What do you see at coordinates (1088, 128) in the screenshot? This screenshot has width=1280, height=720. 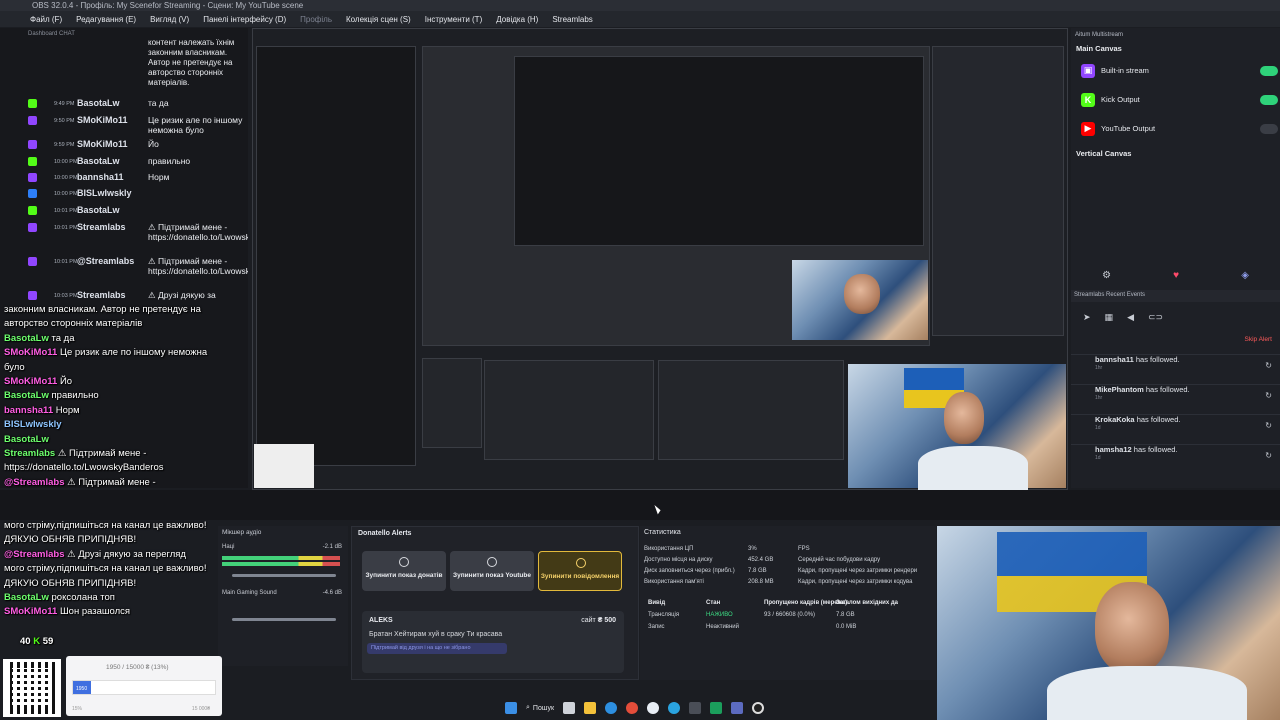 I see `youtube-icon: ▶` at bounding box center [1088, 128].